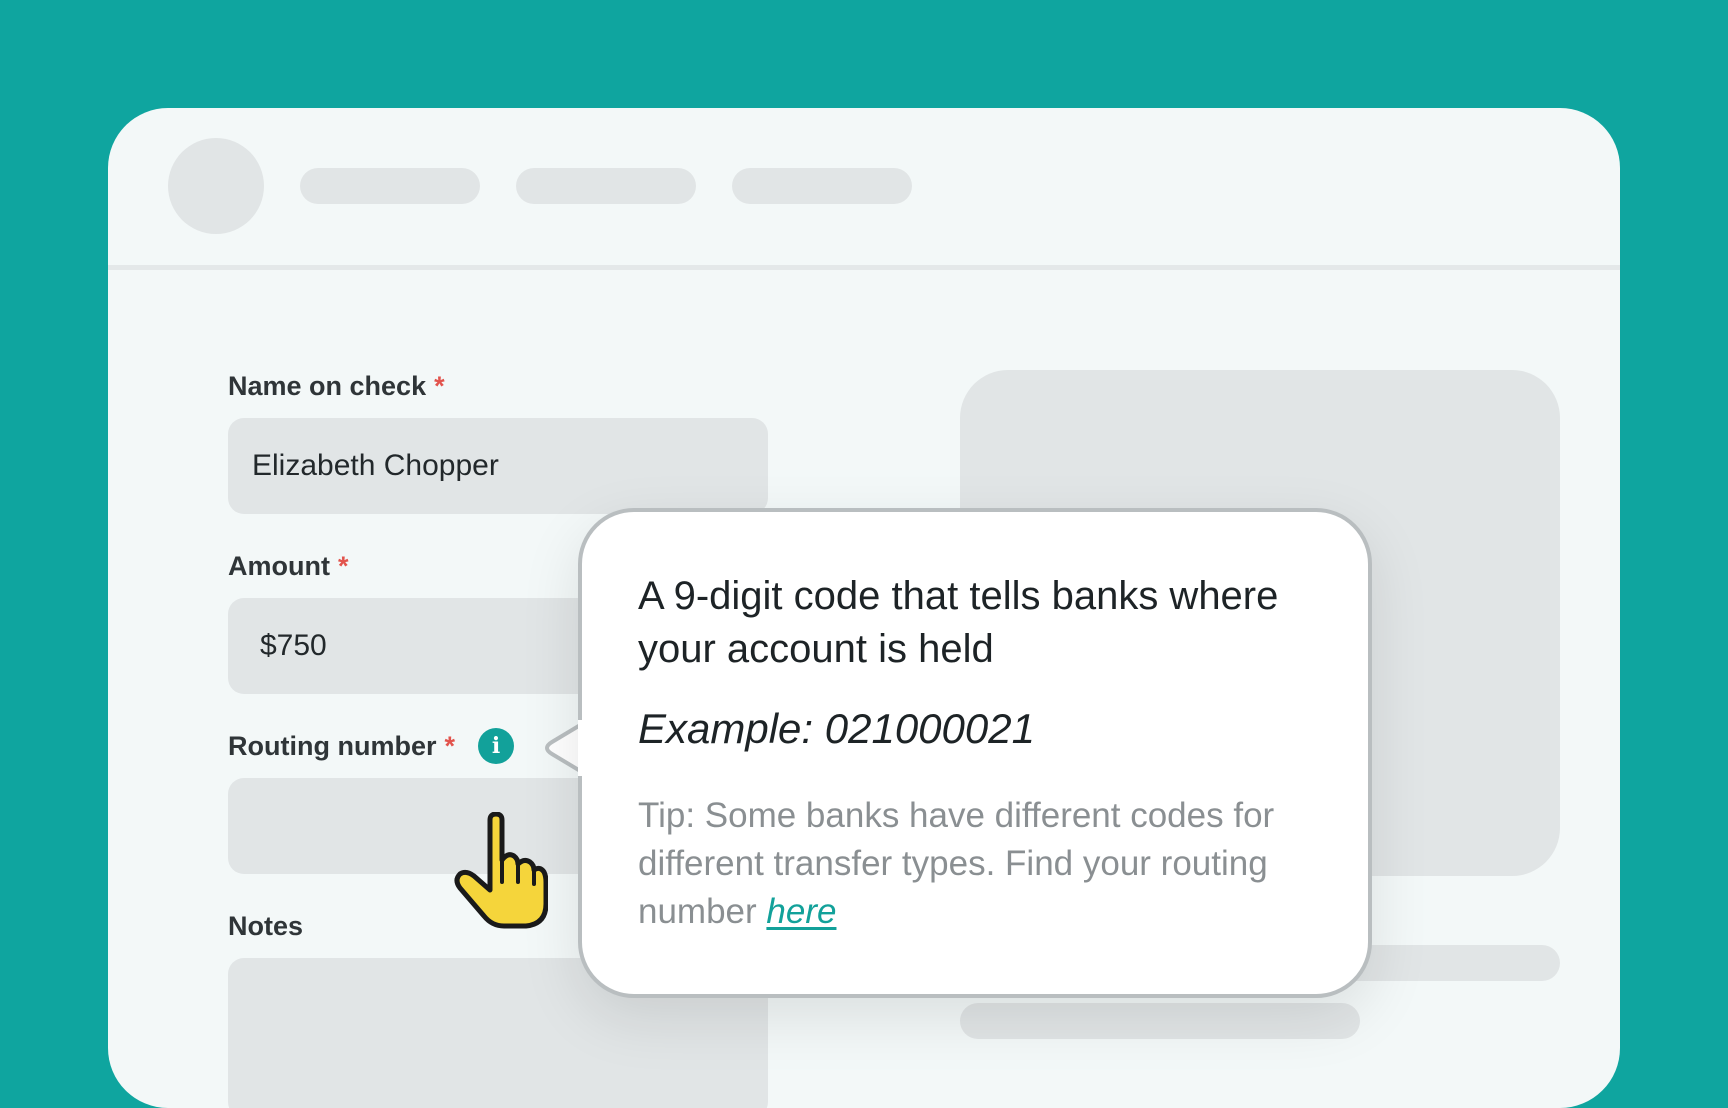 The image size is (1728, 1108). What do you see at coordinates (501, 870) in the screenshot?
I see `pointer-hand-icon` at bounding box center [501, 870].